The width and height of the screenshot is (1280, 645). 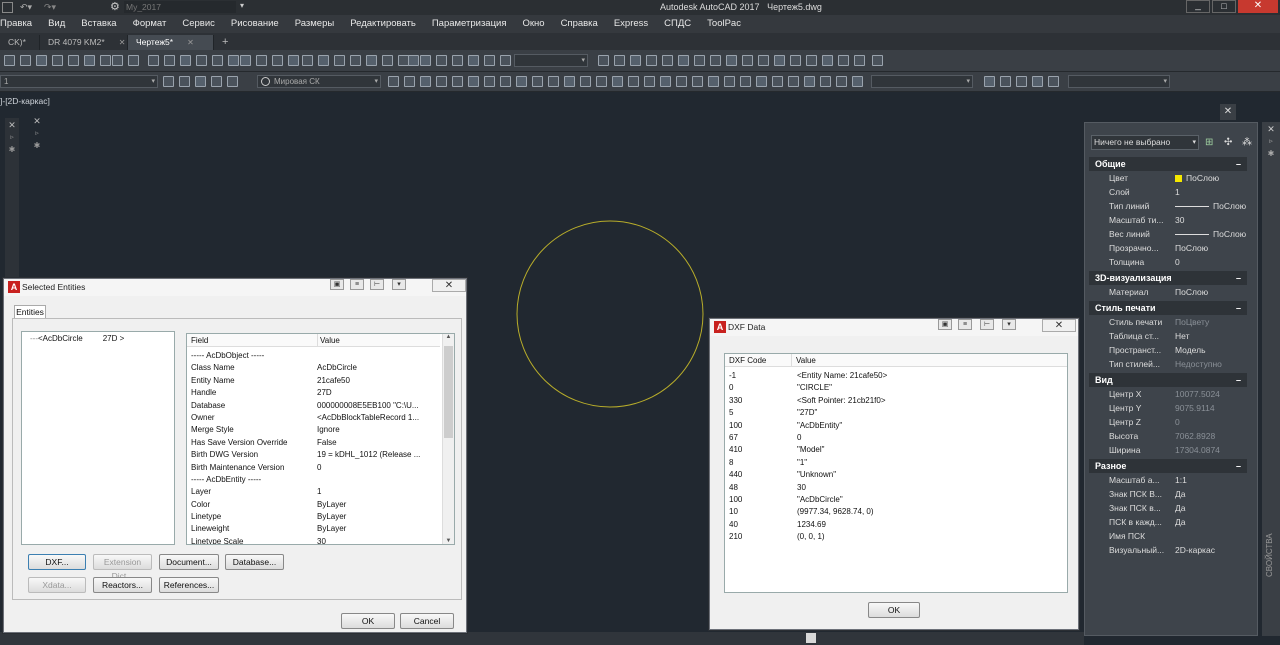 What do you see at coordinates (1168, 164) in the screenshot?
I see `section-header: Общие –` at bounding box center [1168, 164].